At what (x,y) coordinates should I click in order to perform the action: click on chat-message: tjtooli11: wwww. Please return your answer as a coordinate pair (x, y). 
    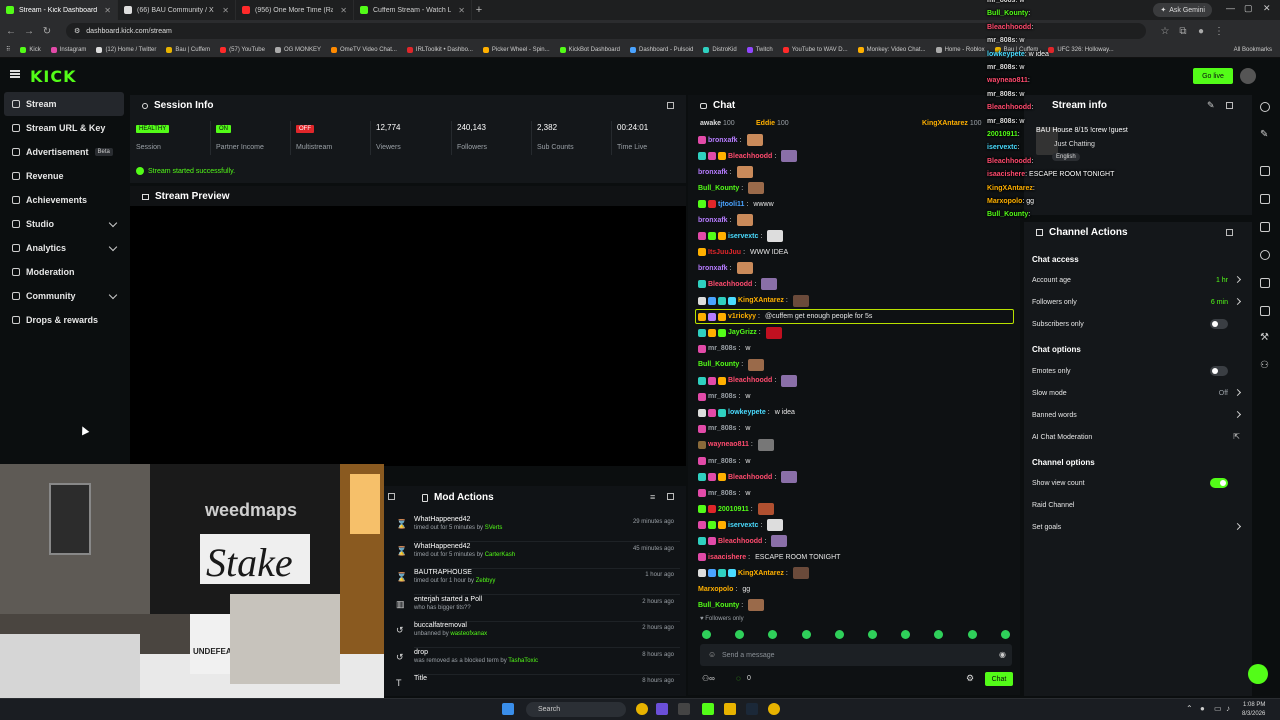
    Looking at the image, I should click on (736, 204).